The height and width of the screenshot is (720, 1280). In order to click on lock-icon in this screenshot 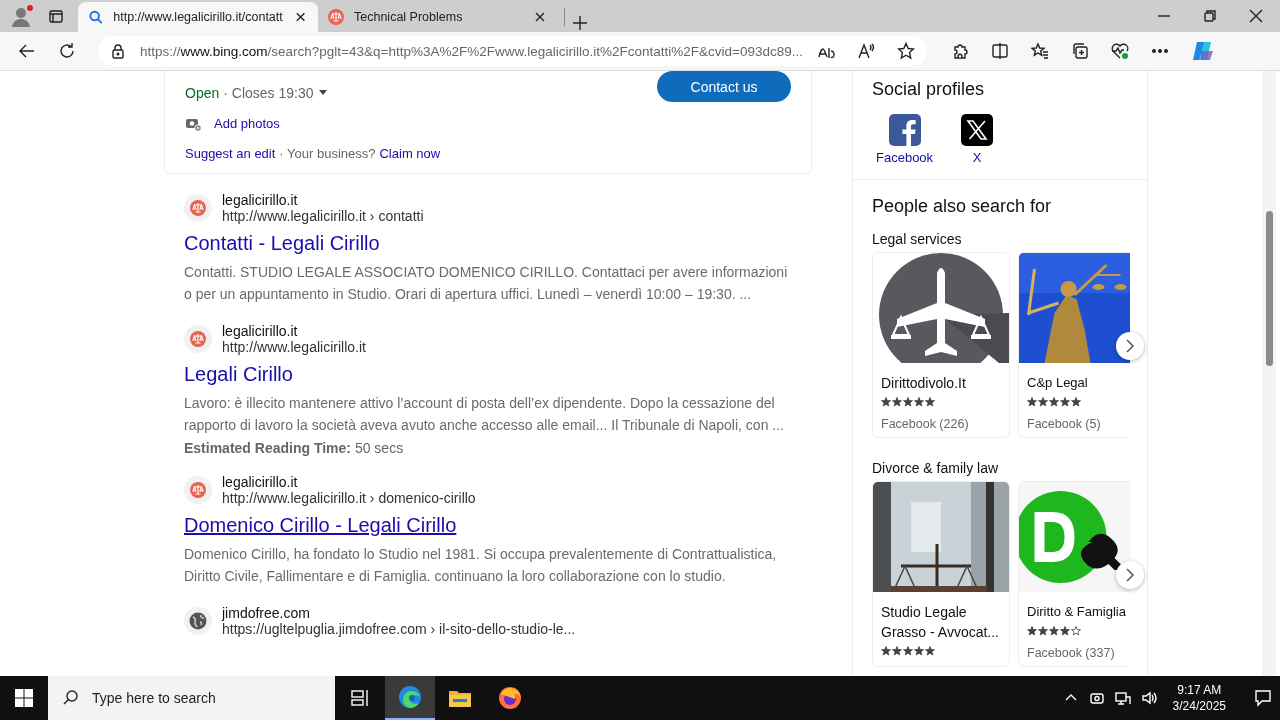, I will do `click(118, 51)`.